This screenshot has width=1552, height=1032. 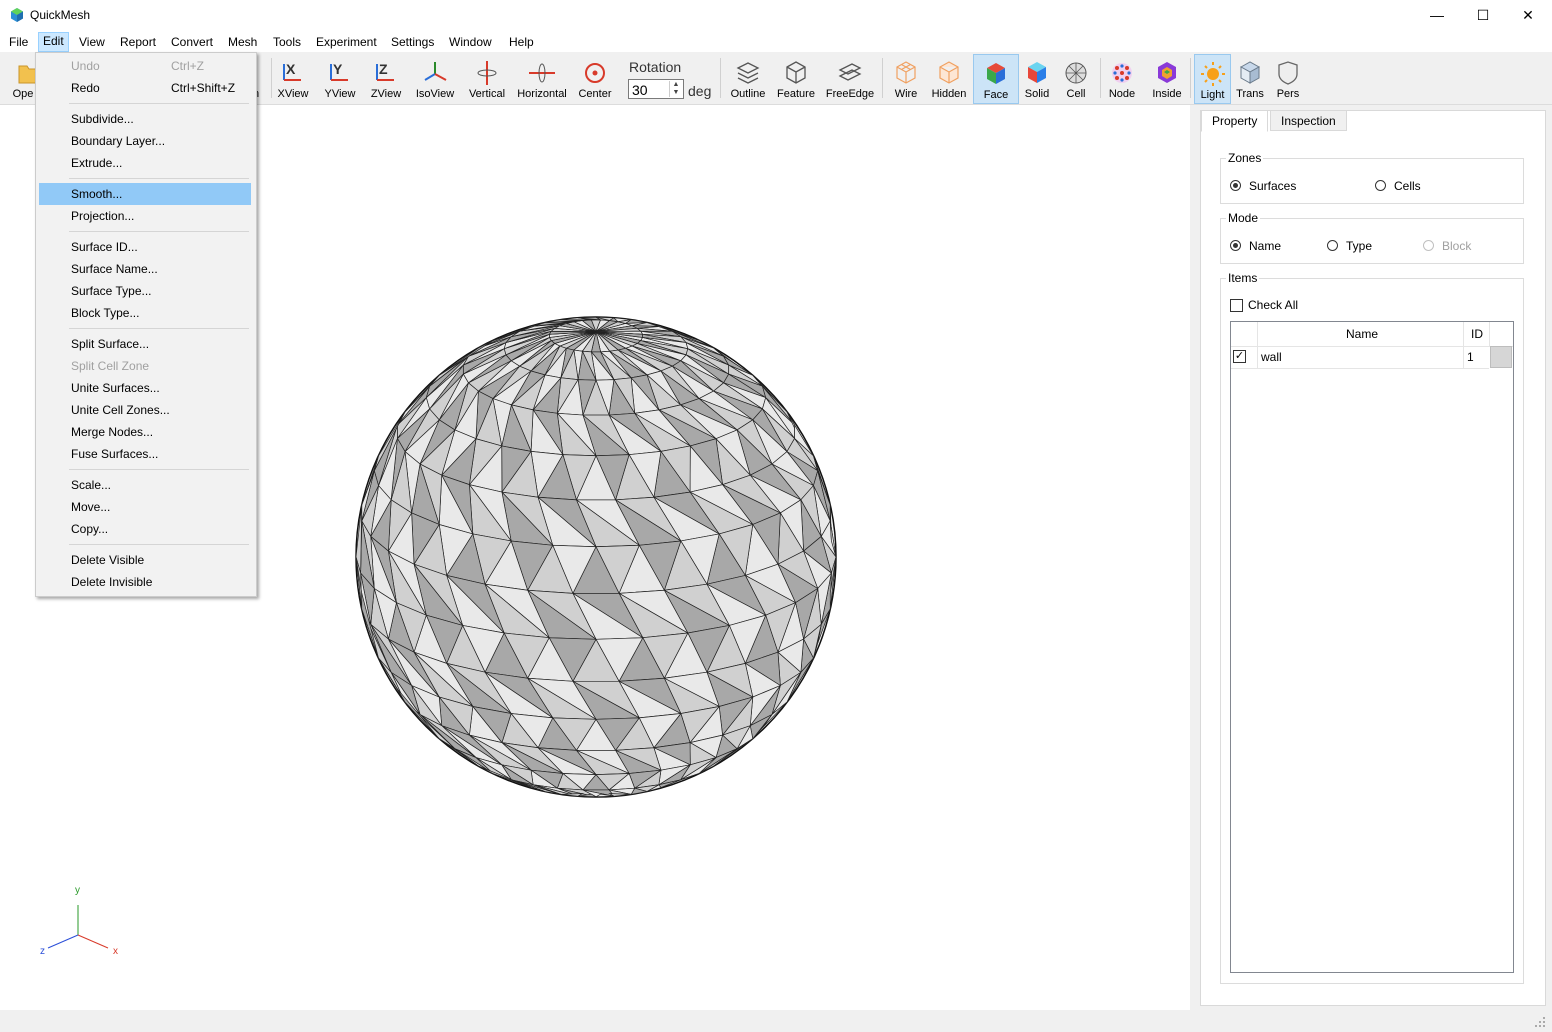 What do you see at coordinates (675, 89) in the screenshot?
I see `spin-arrows-icon: ▲ ▼` at bounding box center [675, 89].